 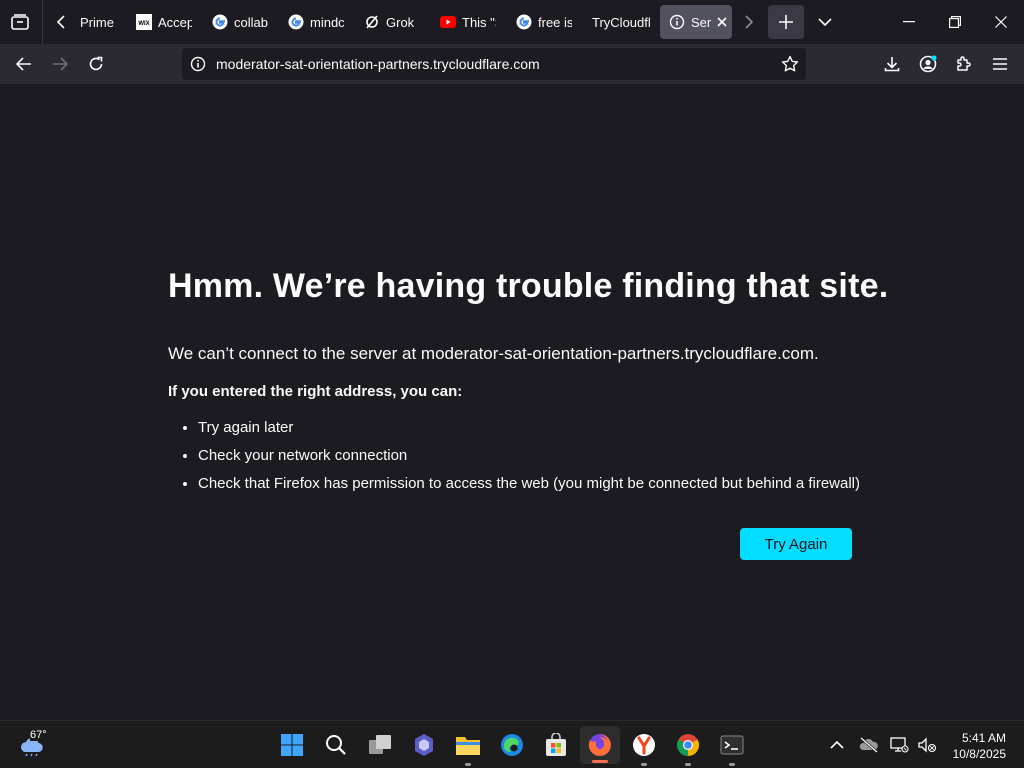 I want to click on chrome-icon, so click(x=688, y=745).